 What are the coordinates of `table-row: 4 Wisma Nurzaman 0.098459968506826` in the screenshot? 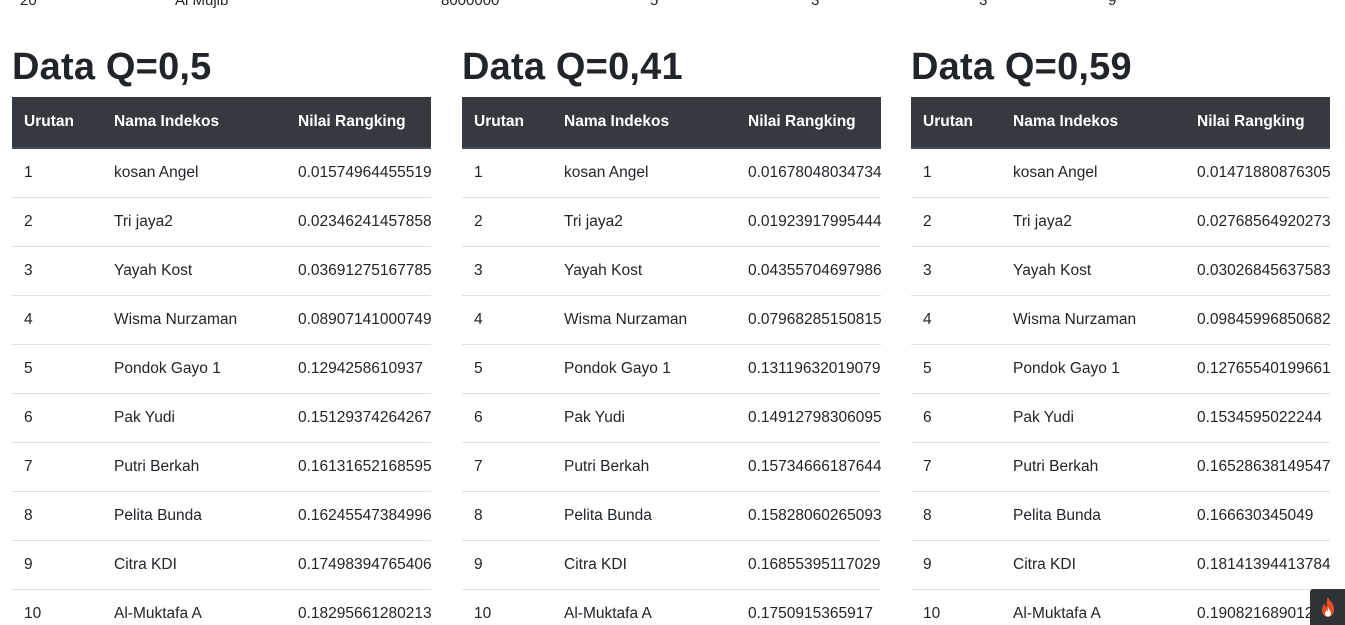 It's located at (1120, 319).